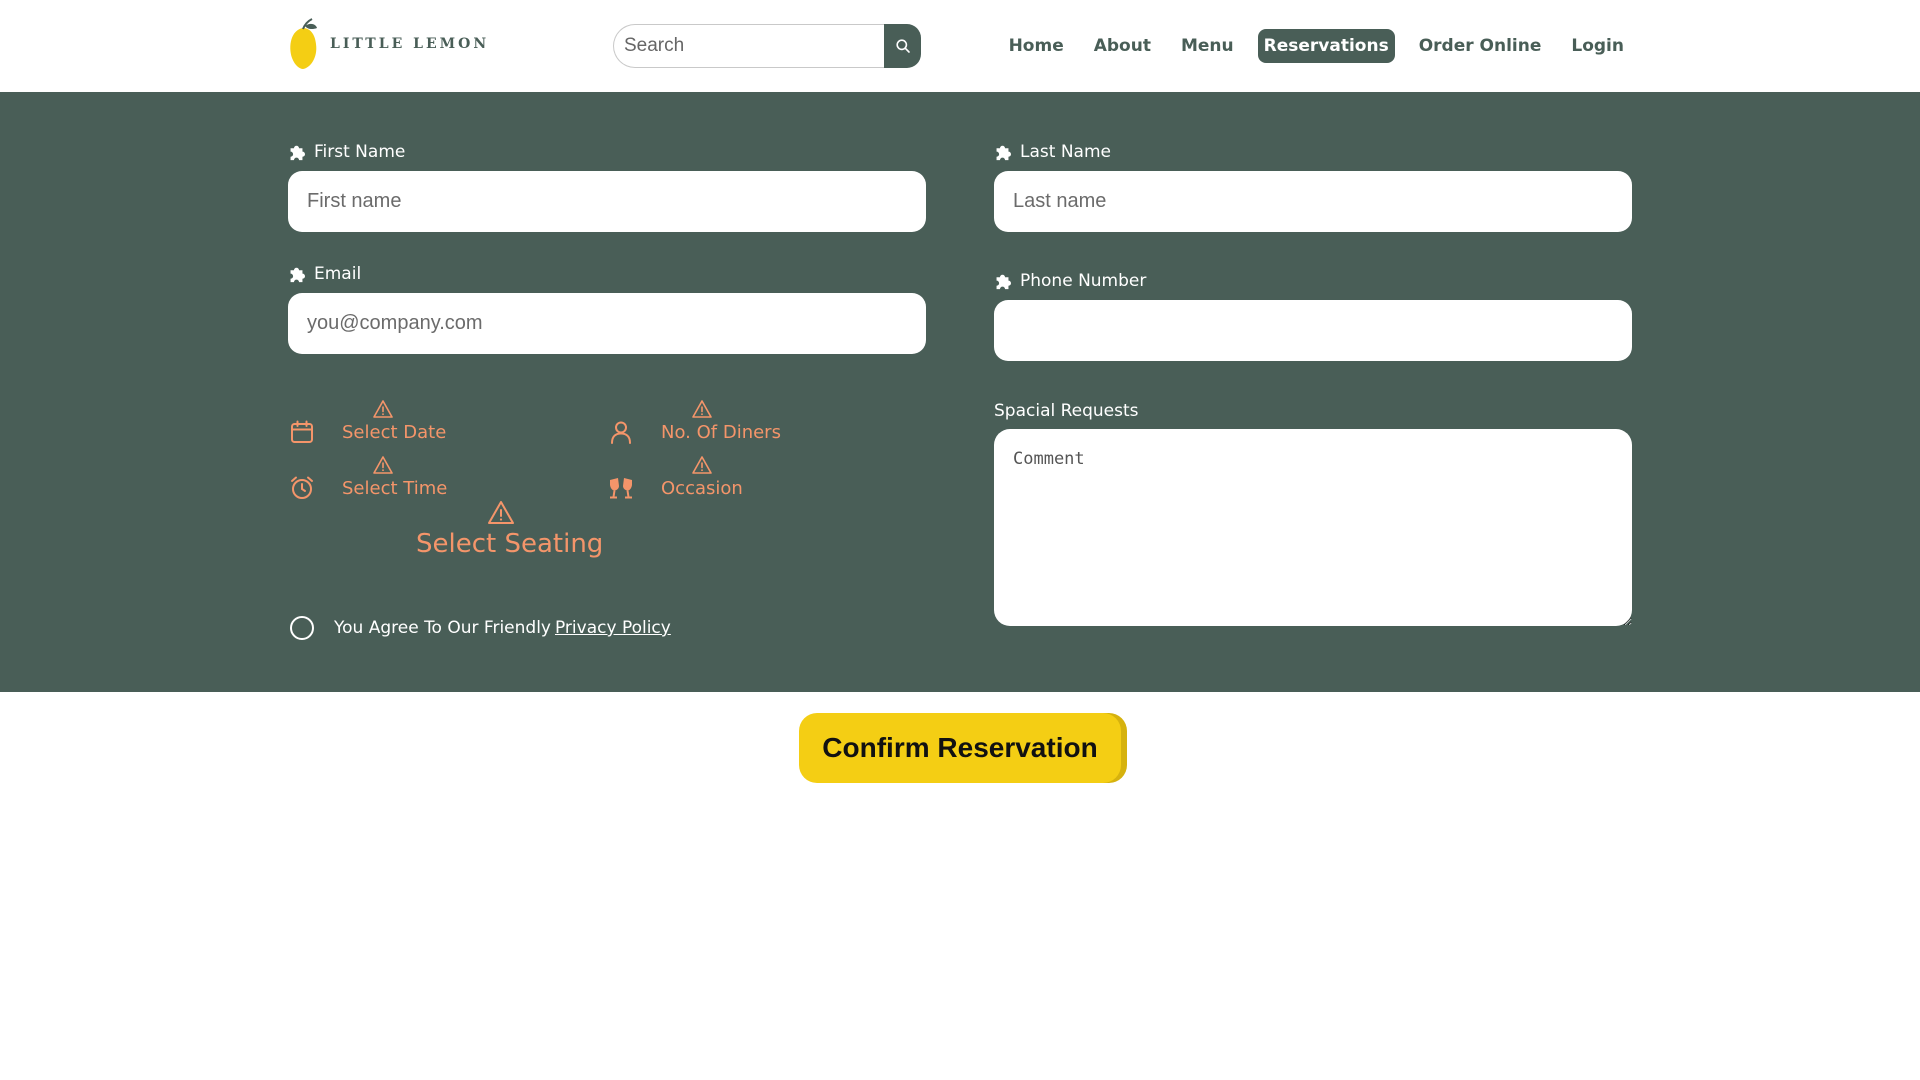 Image resolution: width=1920 pixels, height=1080 pixels. Describe the element at coordinates (960, 748) in the screenshot. I see `confirm-reservation-button: Confirm Reservation` at that location.